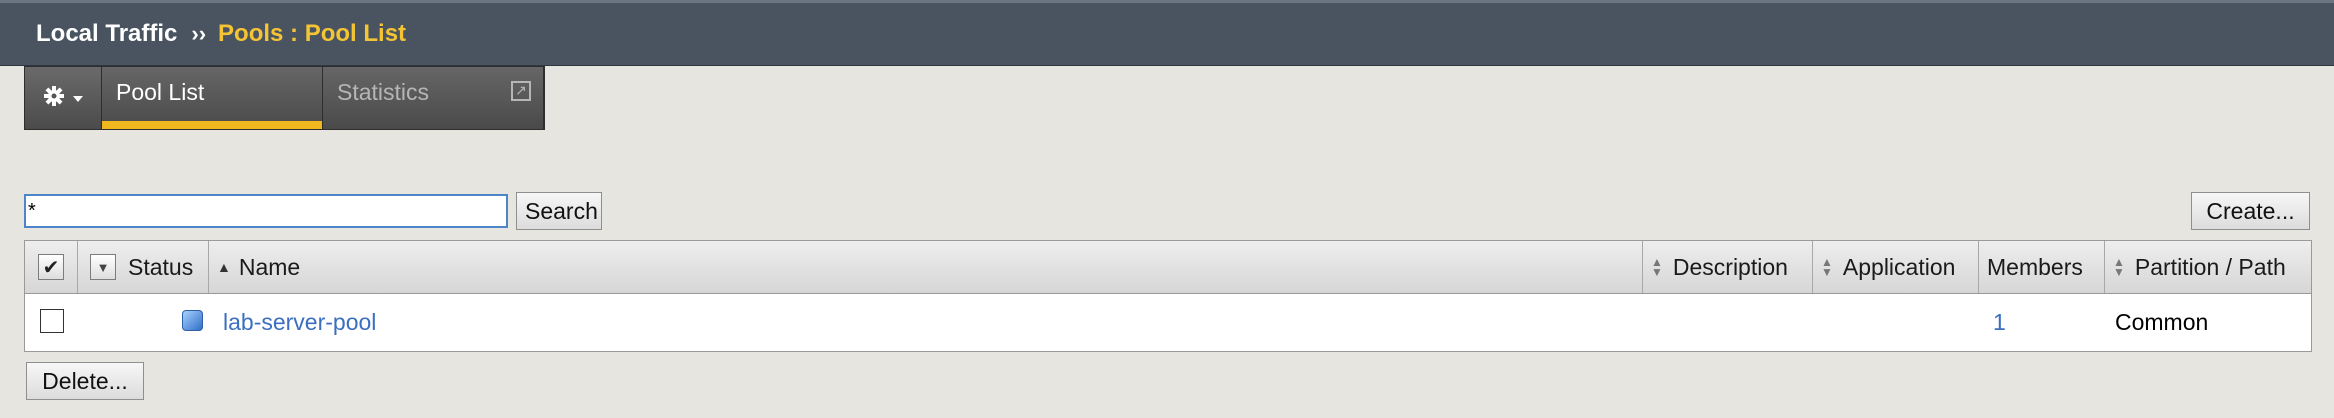  I want to click on status-cell, so click(143, 322).